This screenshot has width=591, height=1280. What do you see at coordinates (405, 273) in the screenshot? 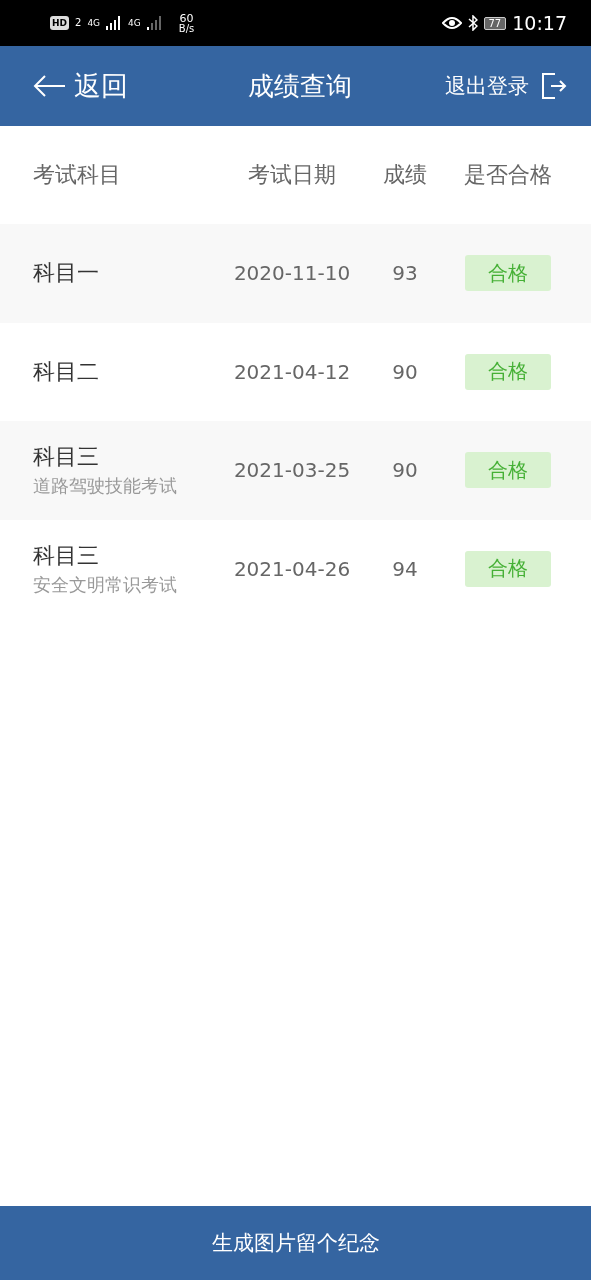
I see `exam-score: 93` at bounding box center [405, 273].